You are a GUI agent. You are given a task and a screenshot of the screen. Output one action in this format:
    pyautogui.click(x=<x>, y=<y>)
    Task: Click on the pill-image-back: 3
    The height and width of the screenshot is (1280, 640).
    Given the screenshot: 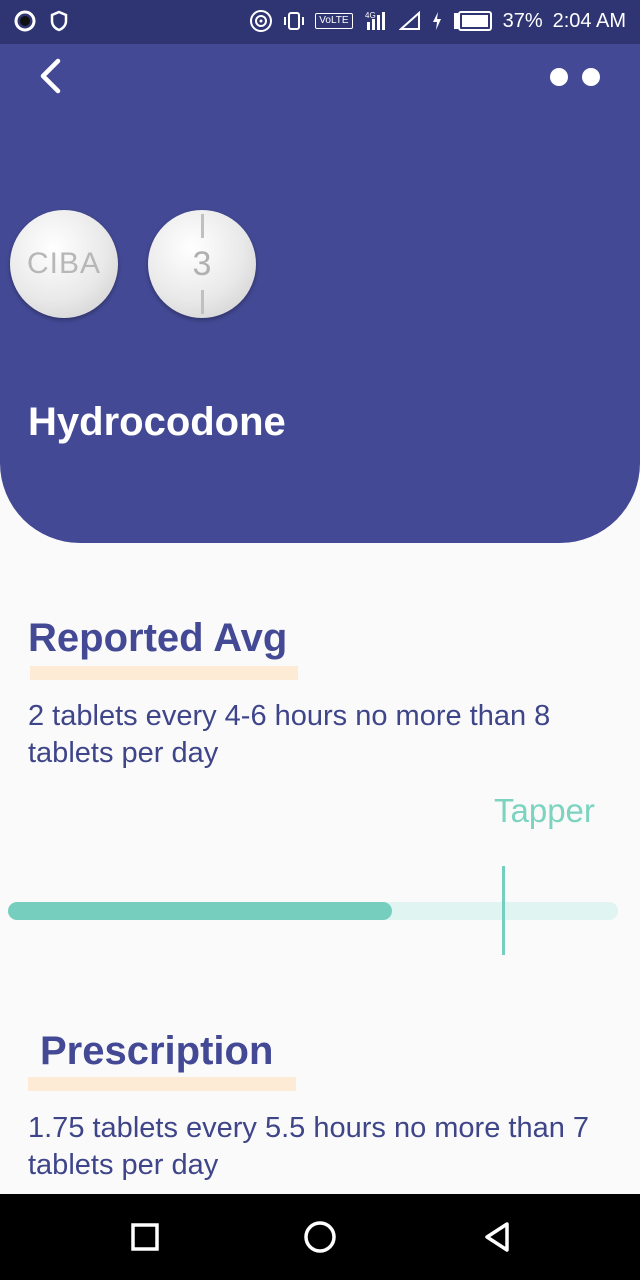 What is the action you would take?
    pyautogui.click(x=202, y=264)
    